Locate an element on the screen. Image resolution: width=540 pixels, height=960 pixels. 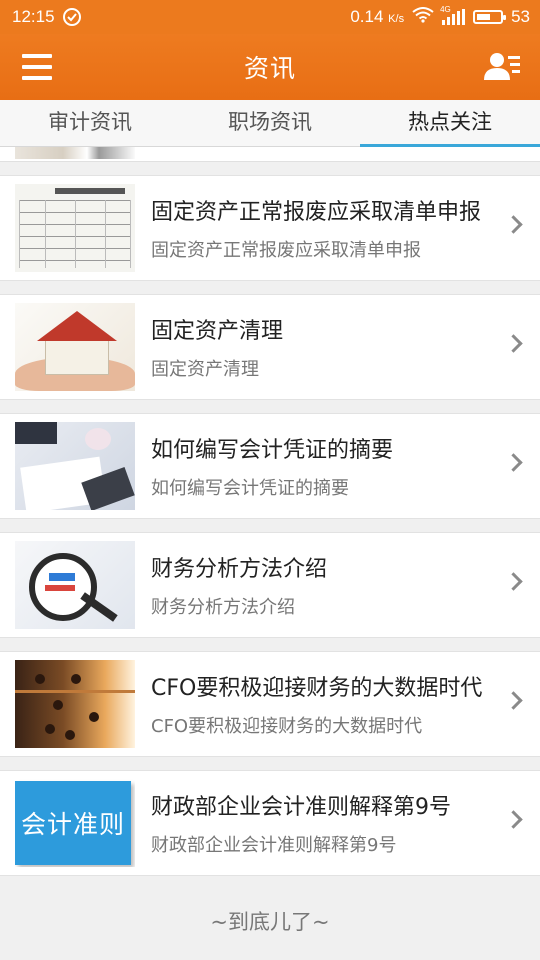
list-item: 固定资产清理 固定资产清理 is located at coordinates (270, 347).